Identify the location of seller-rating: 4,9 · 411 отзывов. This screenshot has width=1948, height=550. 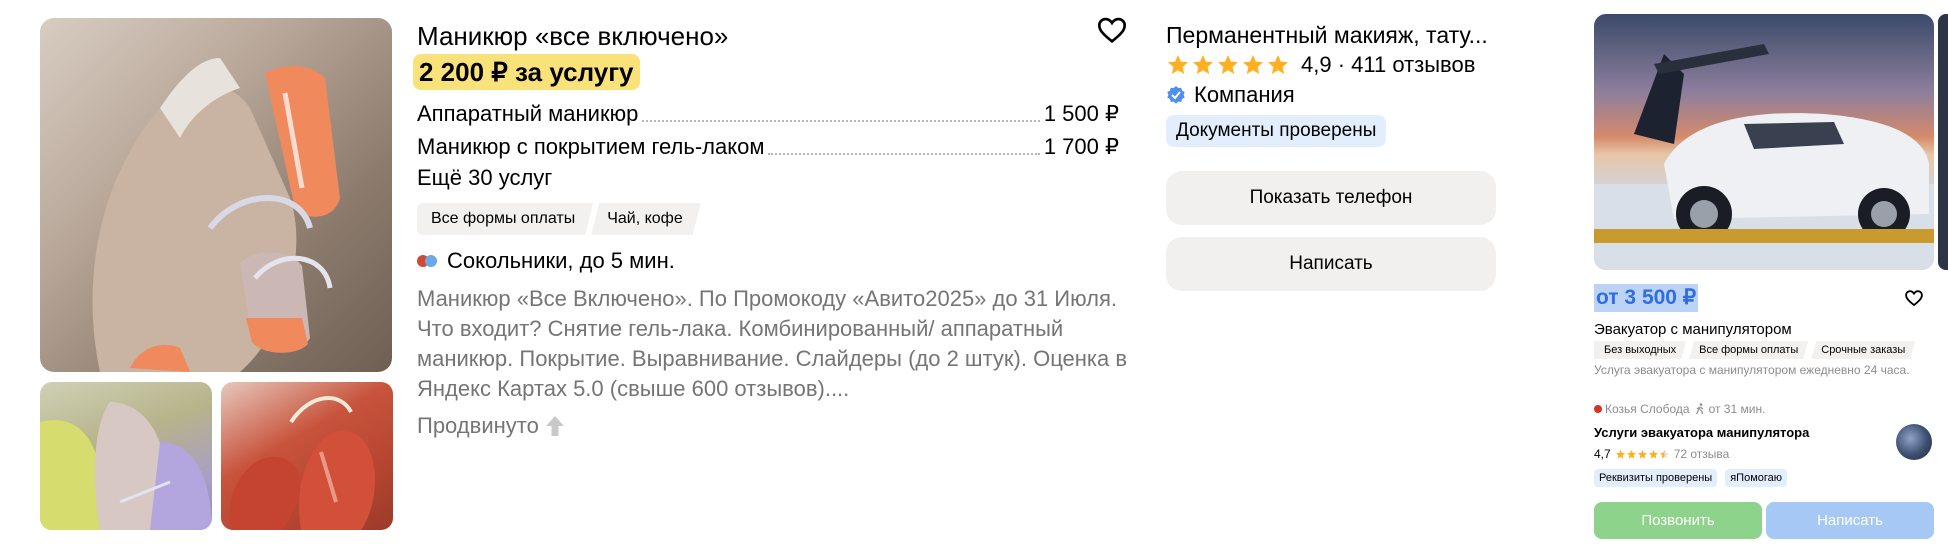
(1320, 65).